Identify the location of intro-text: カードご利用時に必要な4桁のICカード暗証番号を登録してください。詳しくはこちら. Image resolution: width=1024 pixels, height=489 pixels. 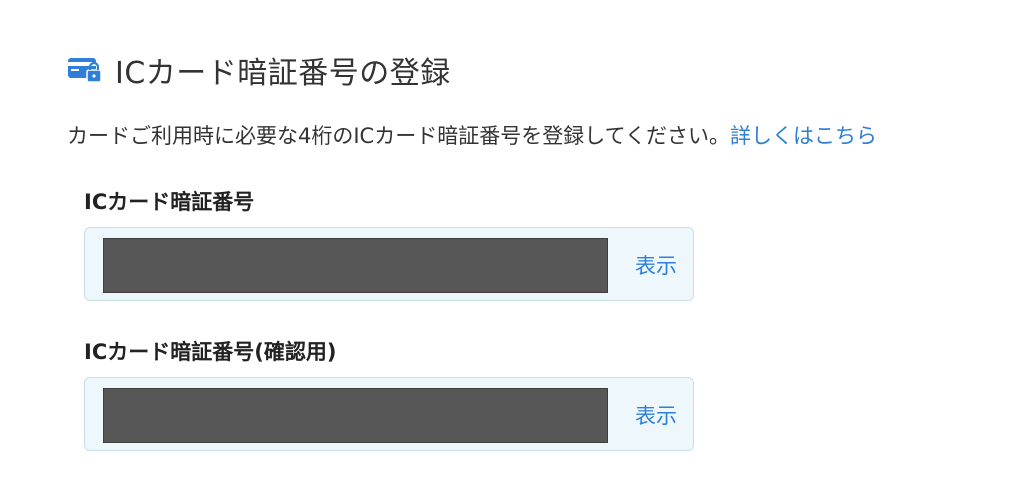
(472, 135).